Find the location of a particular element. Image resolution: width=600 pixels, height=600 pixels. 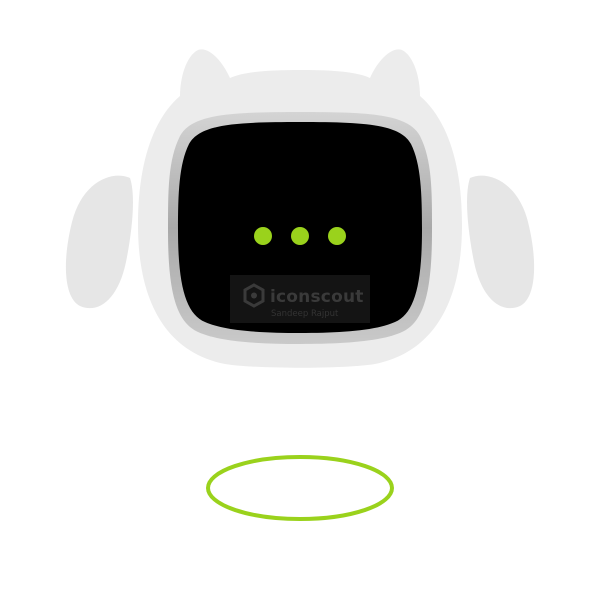

halo-ring is located at coordinates (300, 488).